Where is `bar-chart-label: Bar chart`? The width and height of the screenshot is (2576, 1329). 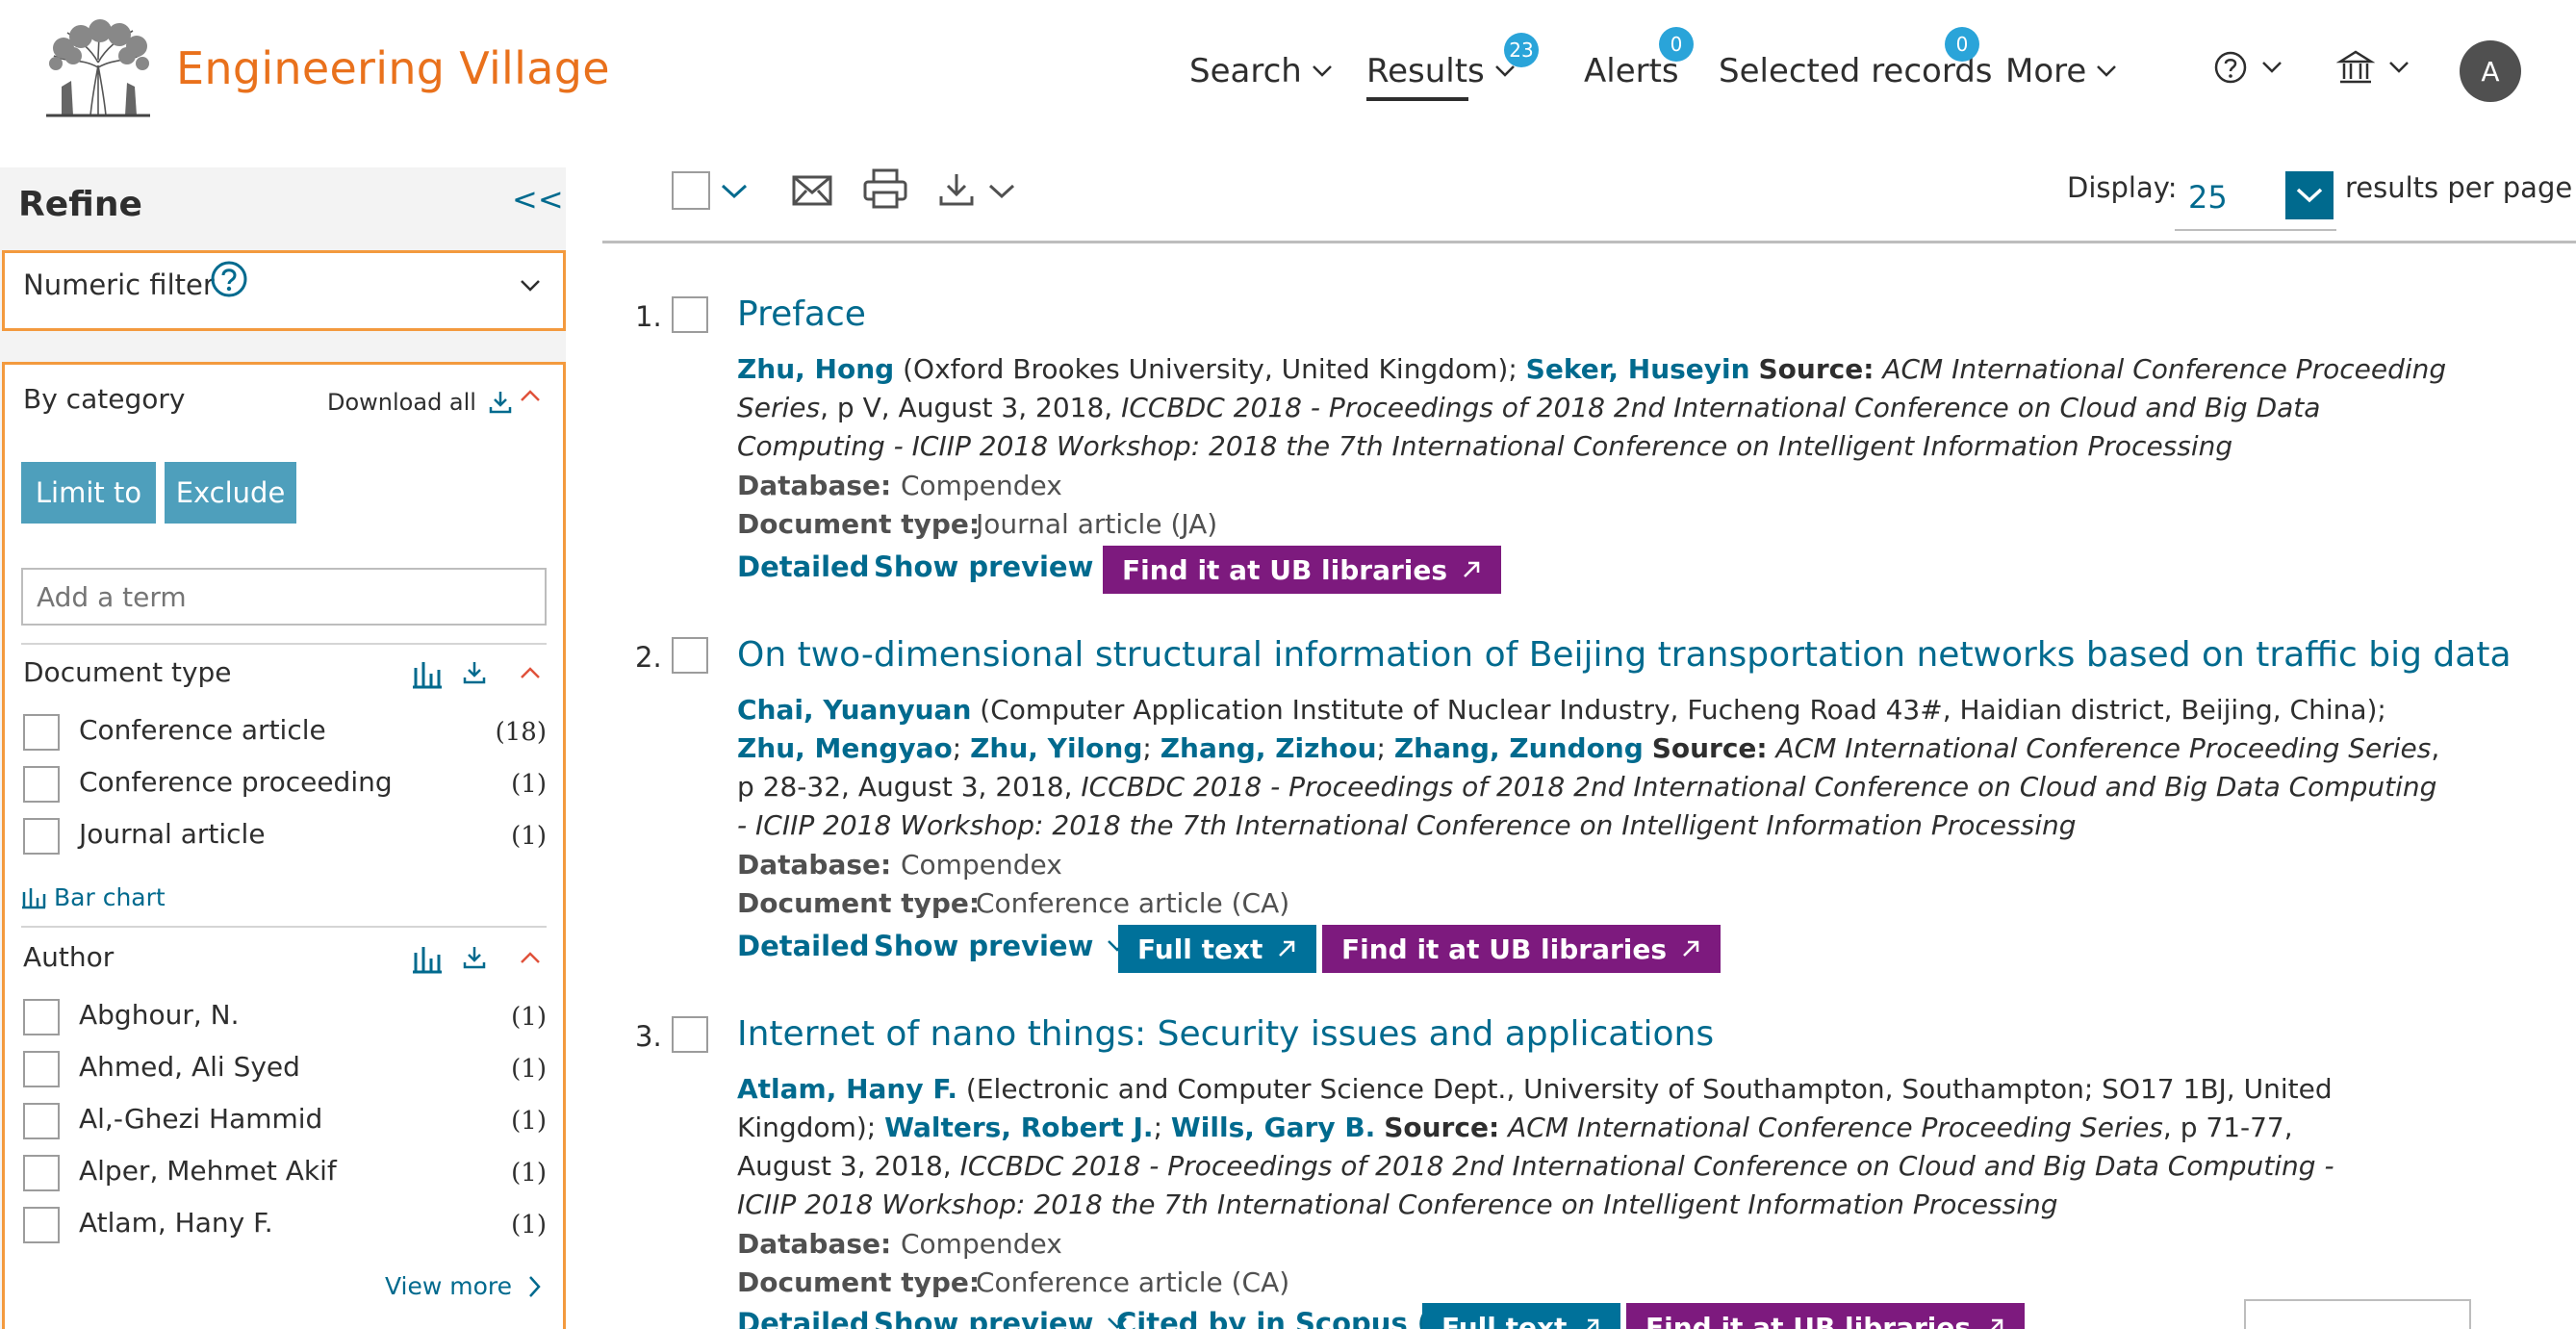
bar-chart-label: Bar chart is located at coordinates (110, 897).